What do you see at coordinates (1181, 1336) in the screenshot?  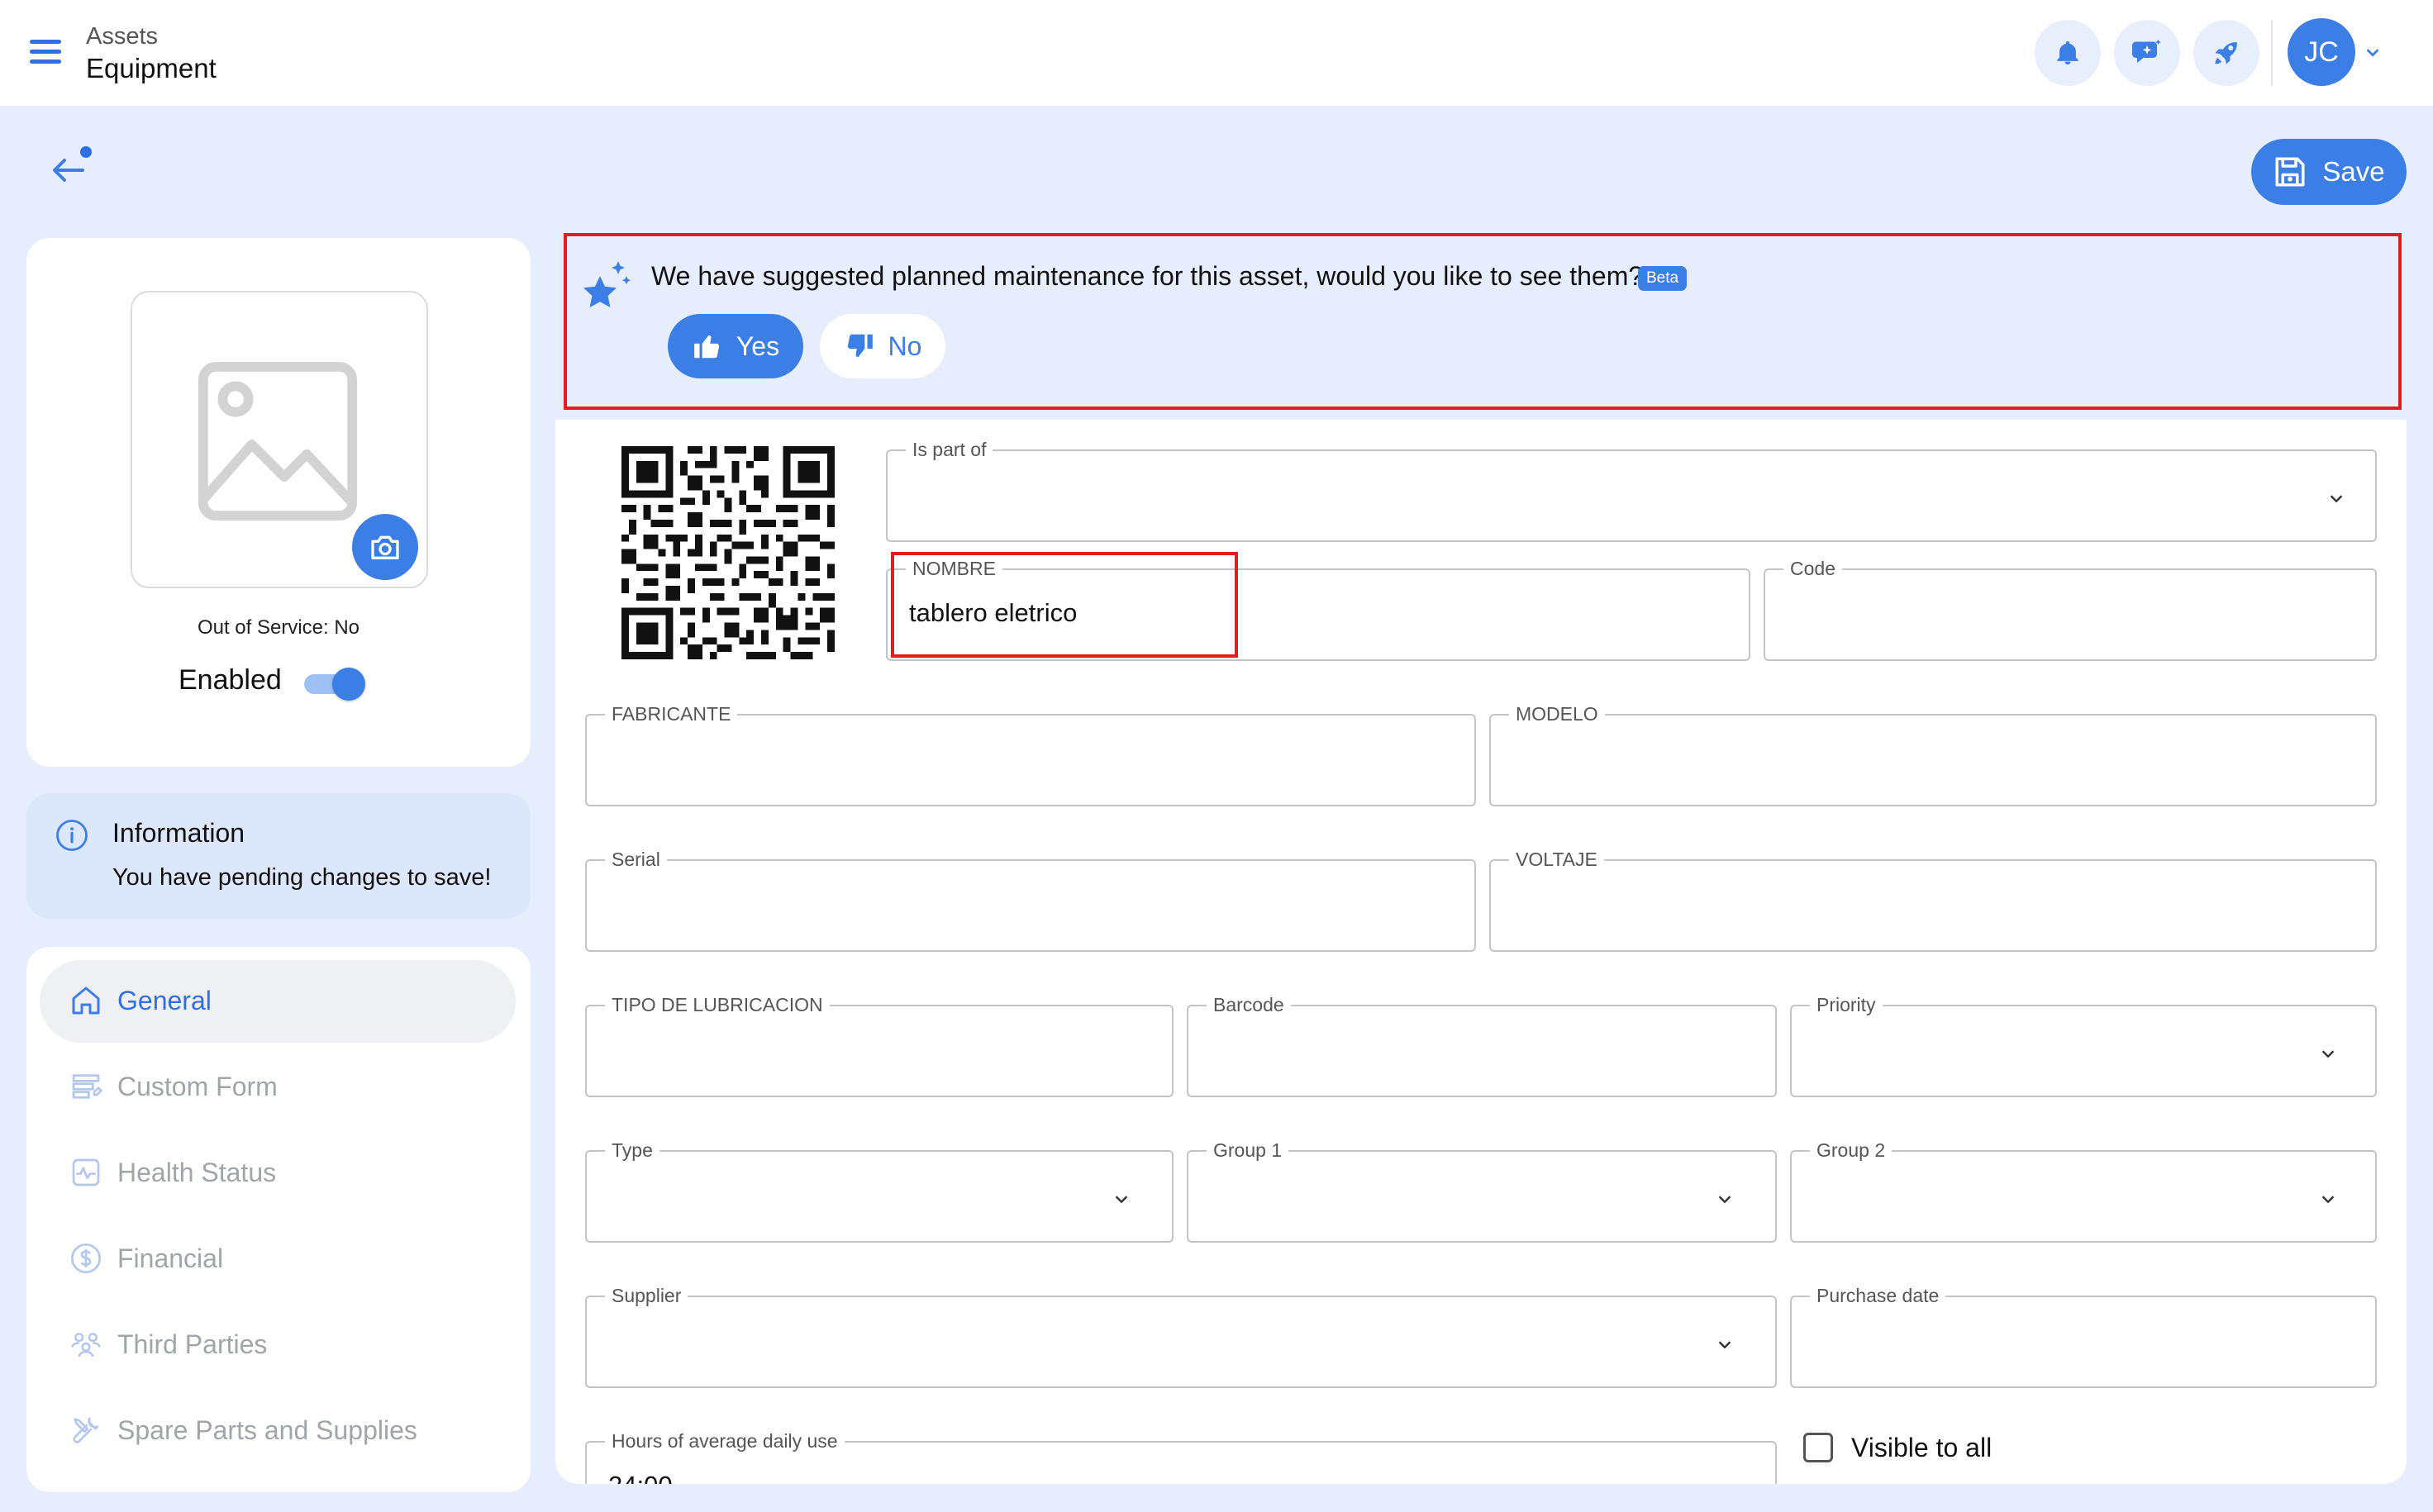 I see `supplier-select: Supplier` at bounding box center [1181, 1336].